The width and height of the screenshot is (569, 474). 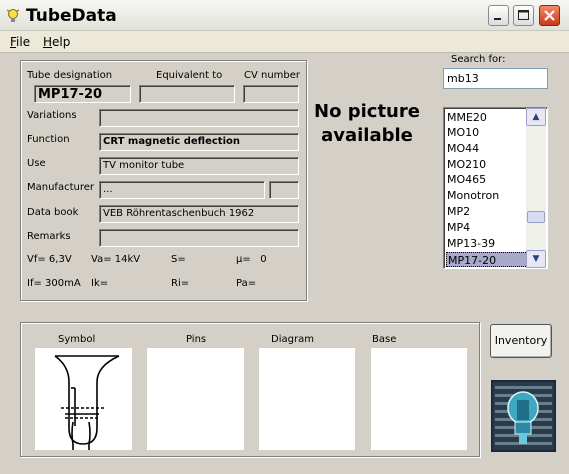 What do you see at coordinates (77, 339) in the screenshot?
I see `symbol-label: Symbol` at bounding box center [77, 339].